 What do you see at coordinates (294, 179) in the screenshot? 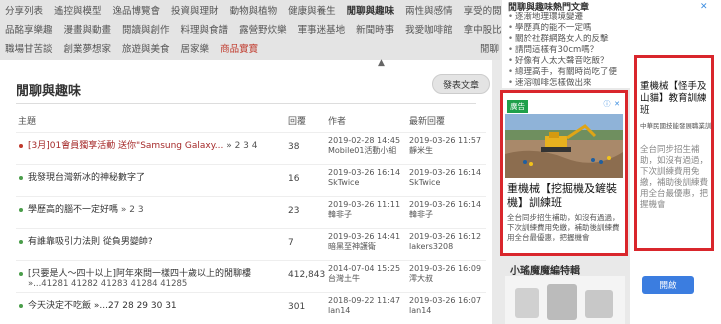
I see `reply-count: 16` at bounding box center [294, 179].